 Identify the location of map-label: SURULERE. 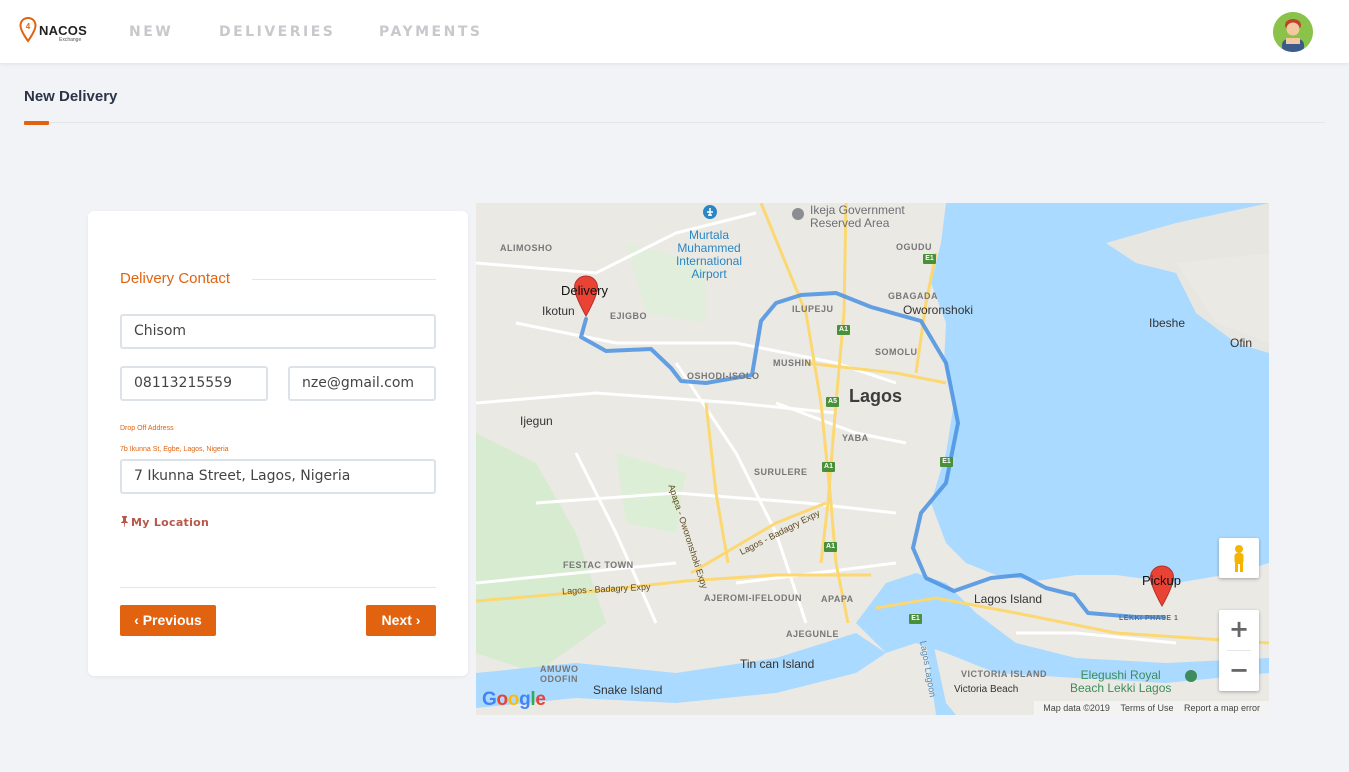
(781, 472).